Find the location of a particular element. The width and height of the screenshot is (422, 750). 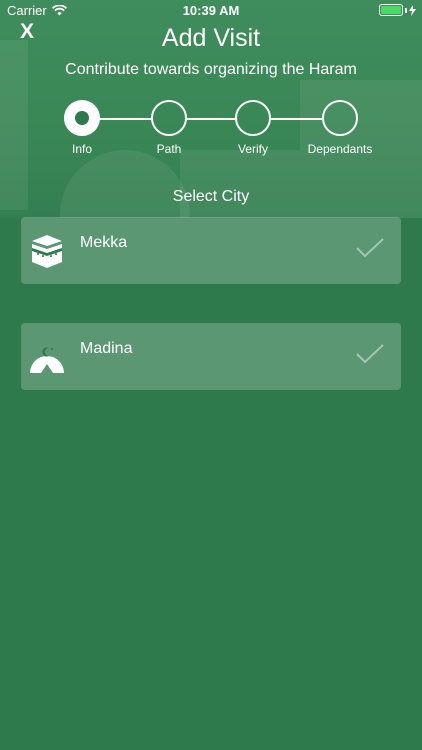

progress-stepper: Info Path Verify Dependants is located at coordinates (211, 130).